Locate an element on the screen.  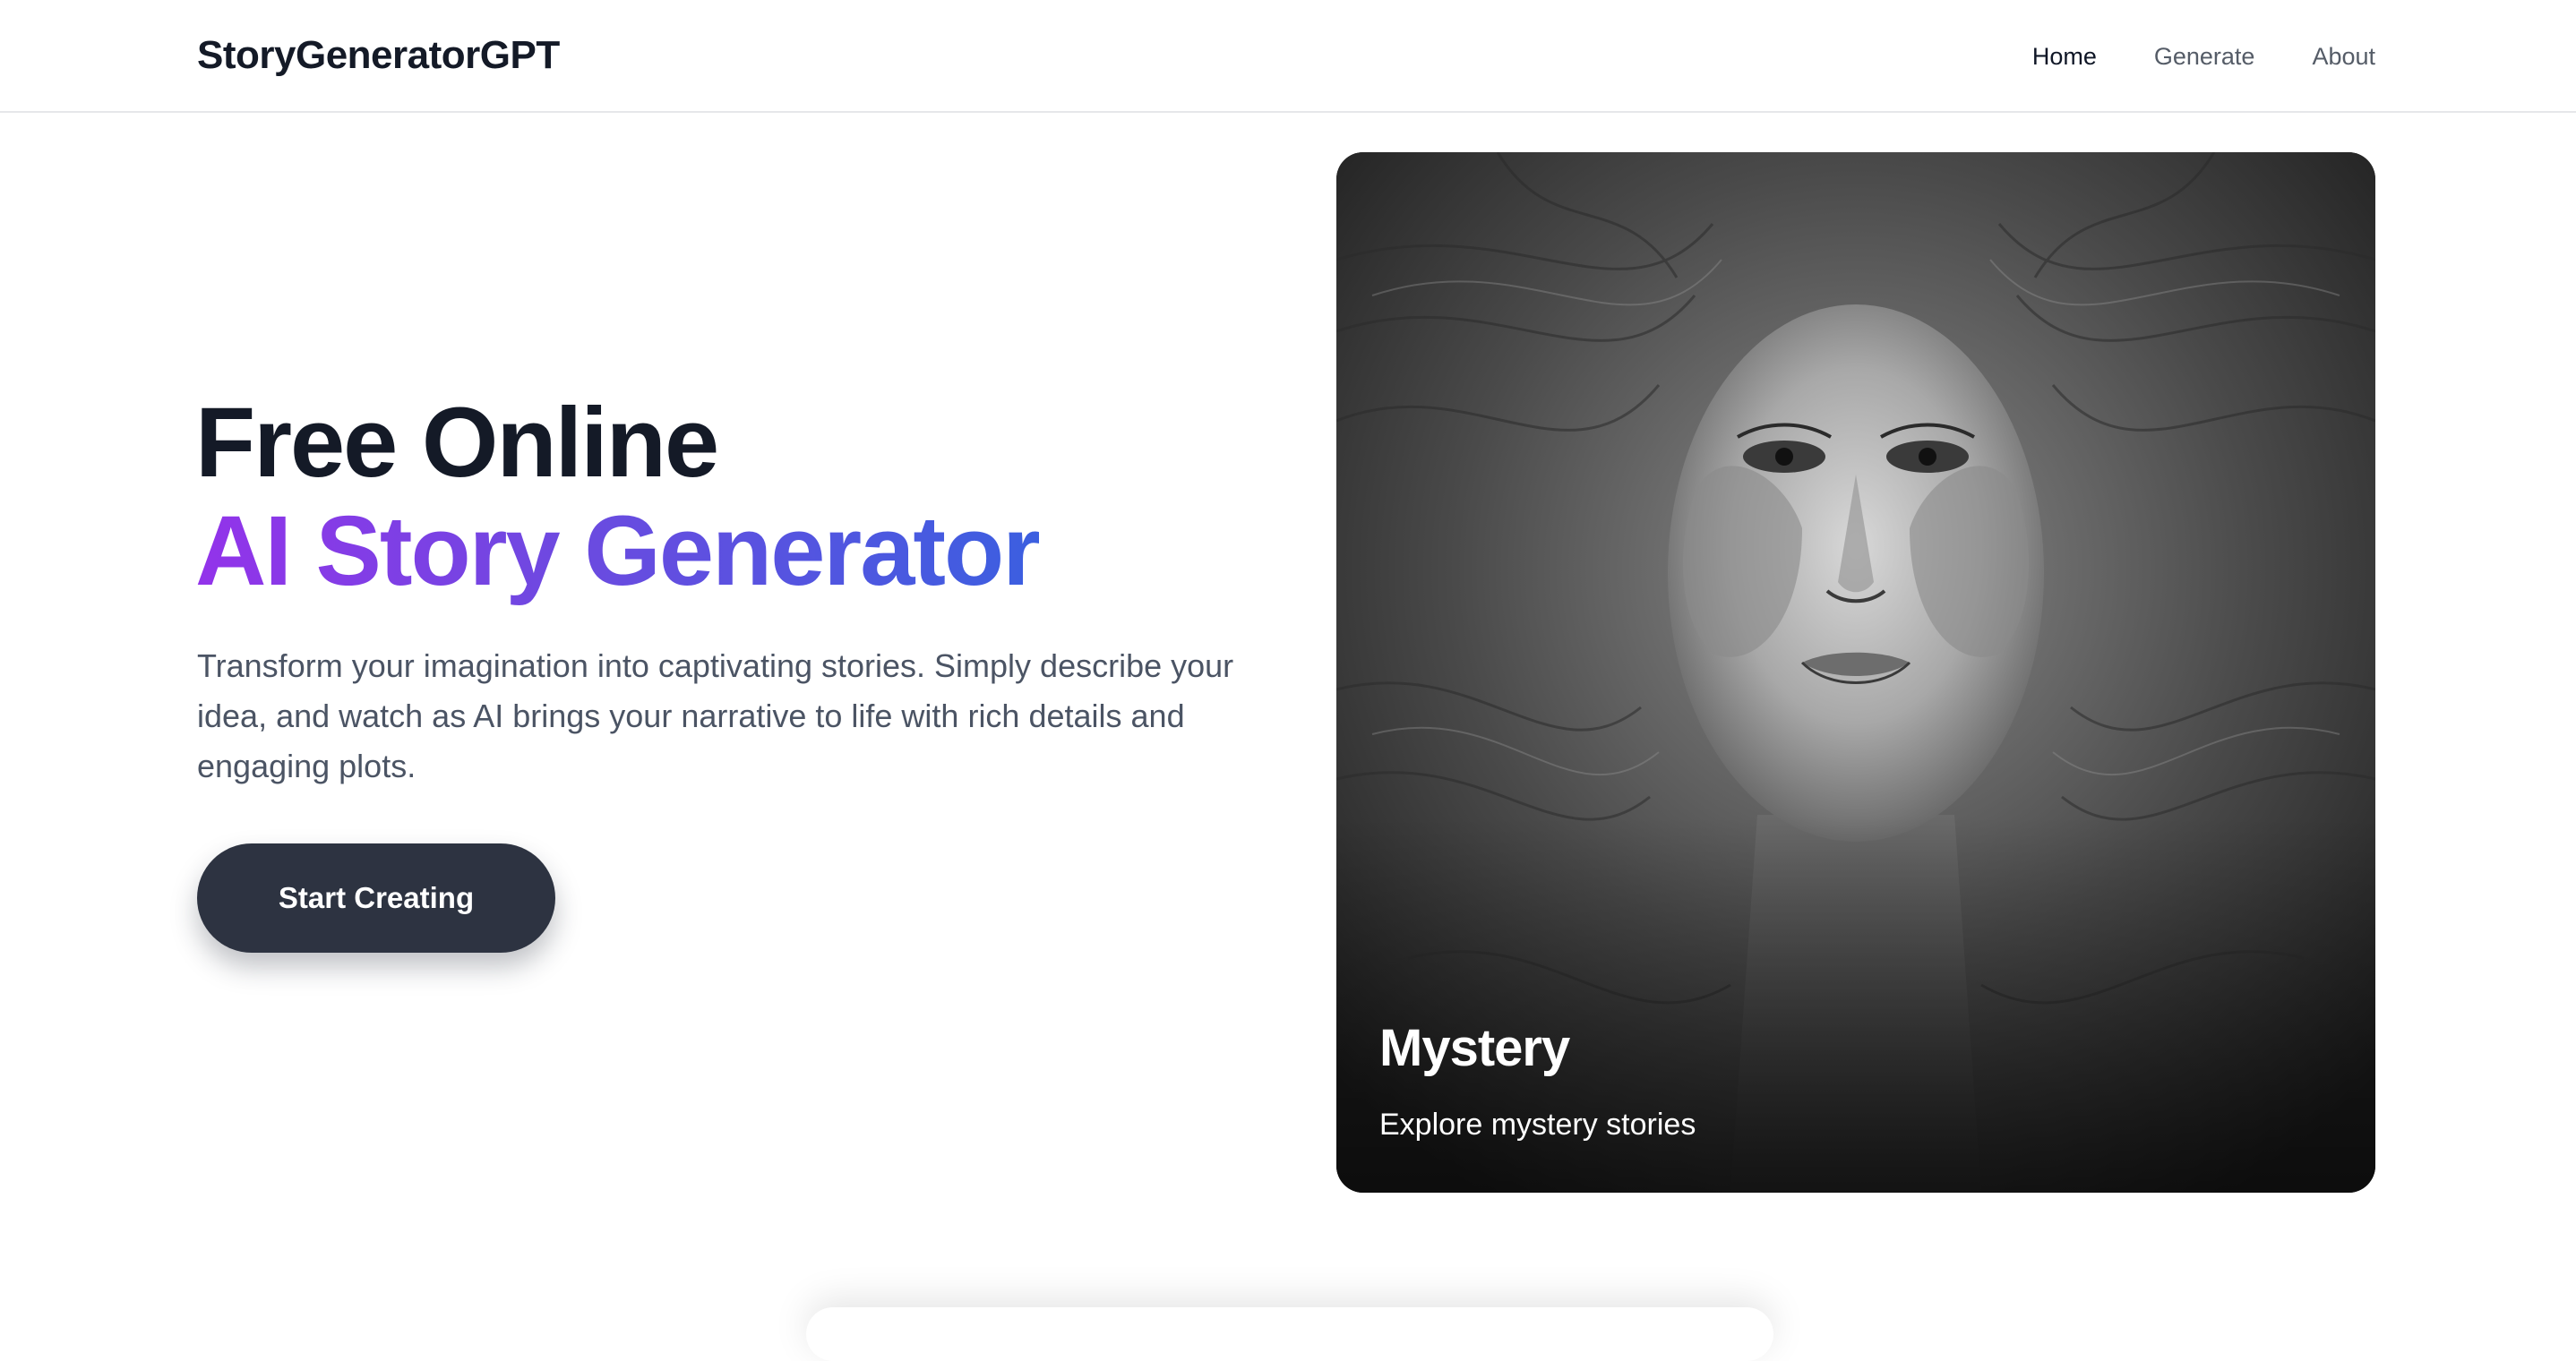
start-creating-button: Start Creating is located at coordinates (376, 898).